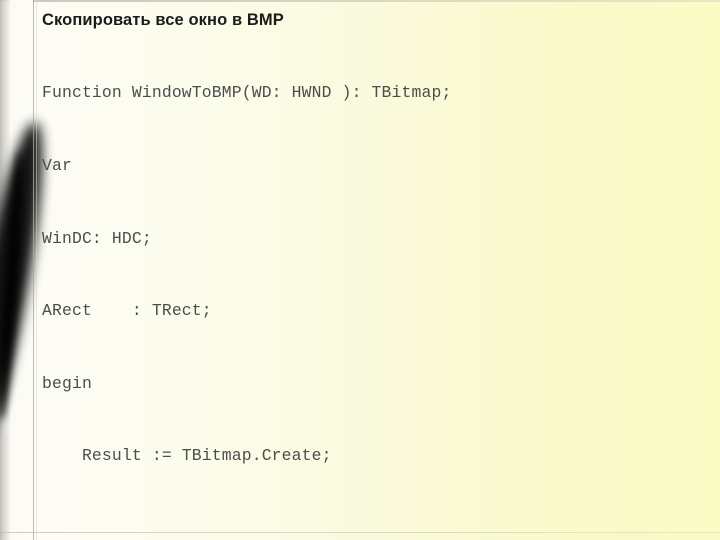 The height and width of the screenshot is (540, 720). I want to click on slide-title: Скопировать все окно в BMP, so click(163, 20).